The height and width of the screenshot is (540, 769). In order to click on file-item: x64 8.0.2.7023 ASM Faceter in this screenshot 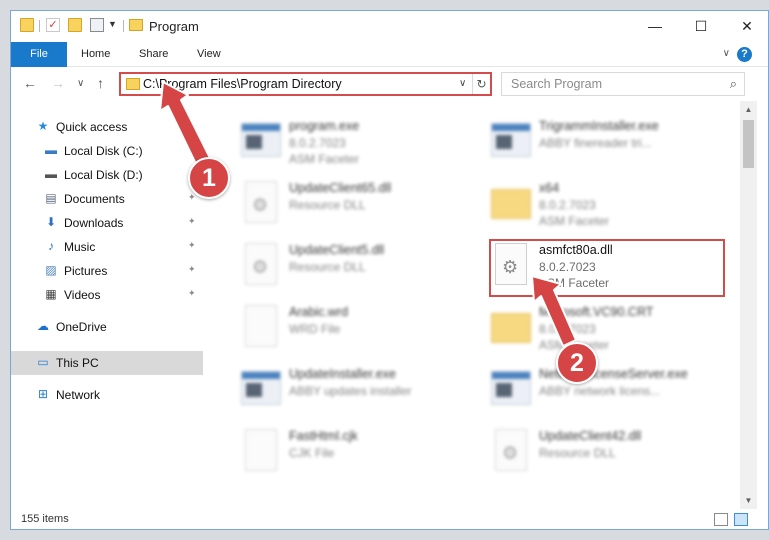, I will do `click(614, 209)`.